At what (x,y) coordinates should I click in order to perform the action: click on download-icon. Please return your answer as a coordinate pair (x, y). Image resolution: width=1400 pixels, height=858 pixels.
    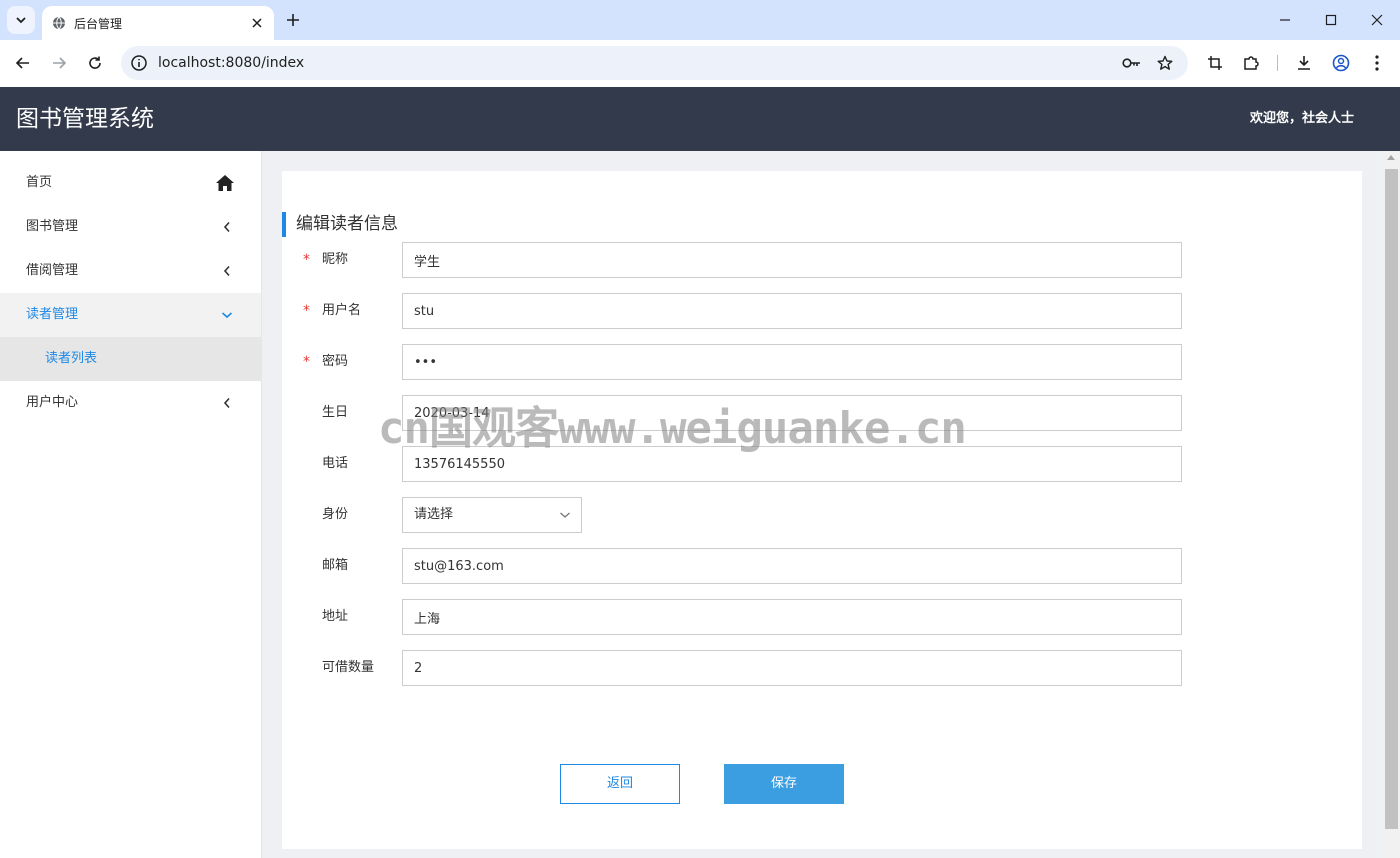
    Looking at the image, I should click on (1304, 63).